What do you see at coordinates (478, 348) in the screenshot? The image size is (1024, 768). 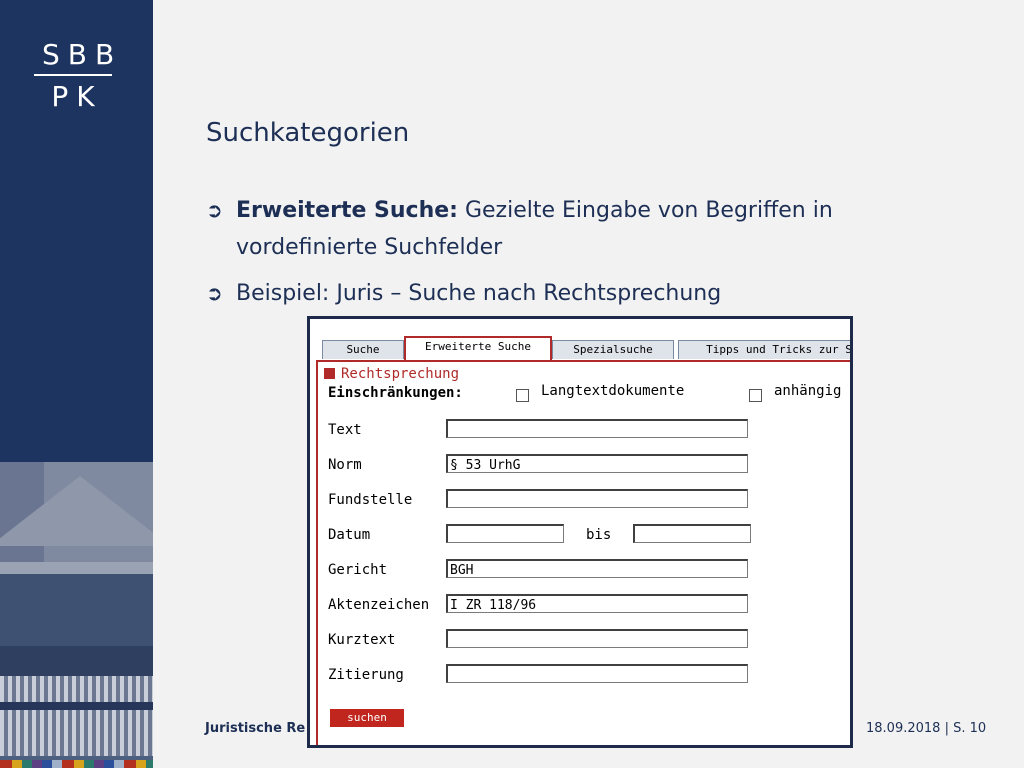 I see `tab-erweiterte-suche: Erweiterte Suche` at bounding box center [478, 348].